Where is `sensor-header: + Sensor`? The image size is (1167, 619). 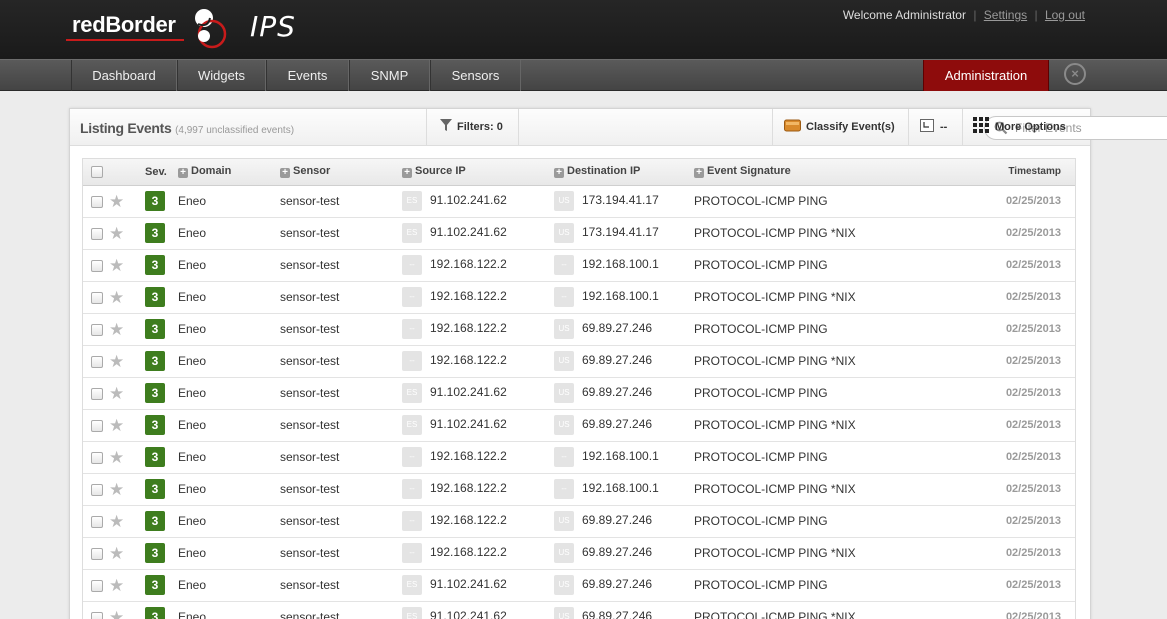
sensor-header: + Sensor is located at coordinates (341, 172).